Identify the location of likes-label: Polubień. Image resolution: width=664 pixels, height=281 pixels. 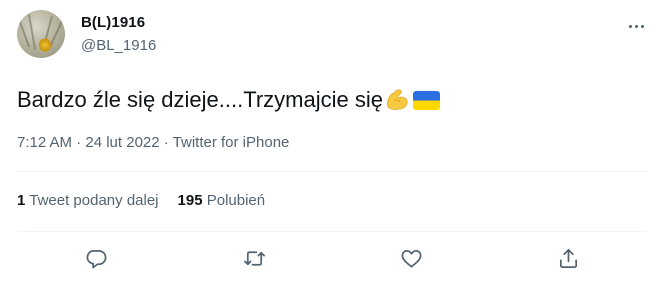
(236, 200).